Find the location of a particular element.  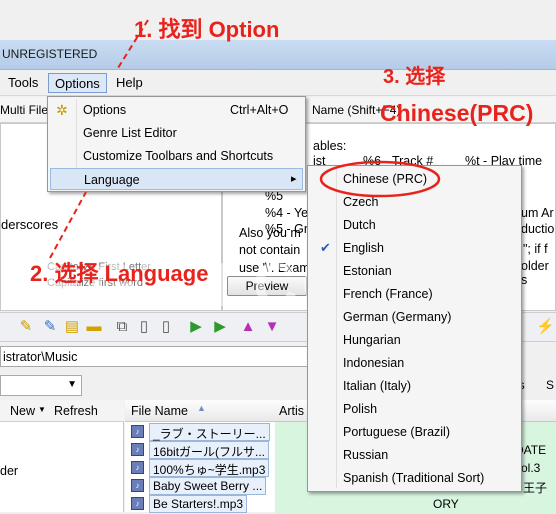

annotation-step3-target: Chinese(PRC) is located at coordinates (457, 113).